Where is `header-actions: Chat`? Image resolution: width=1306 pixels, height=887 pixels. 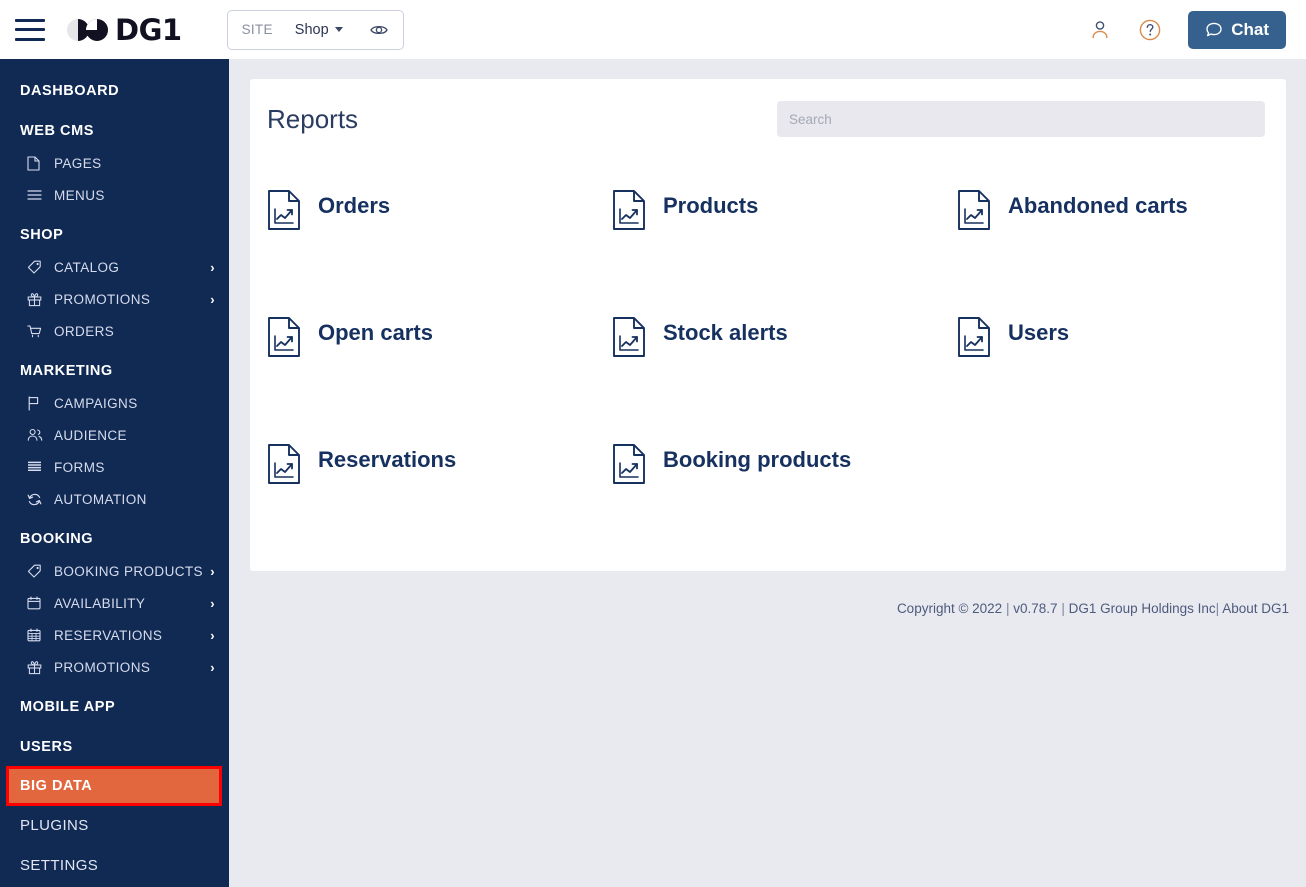 header-actions: Chat is located at coordinates (1187, 29).